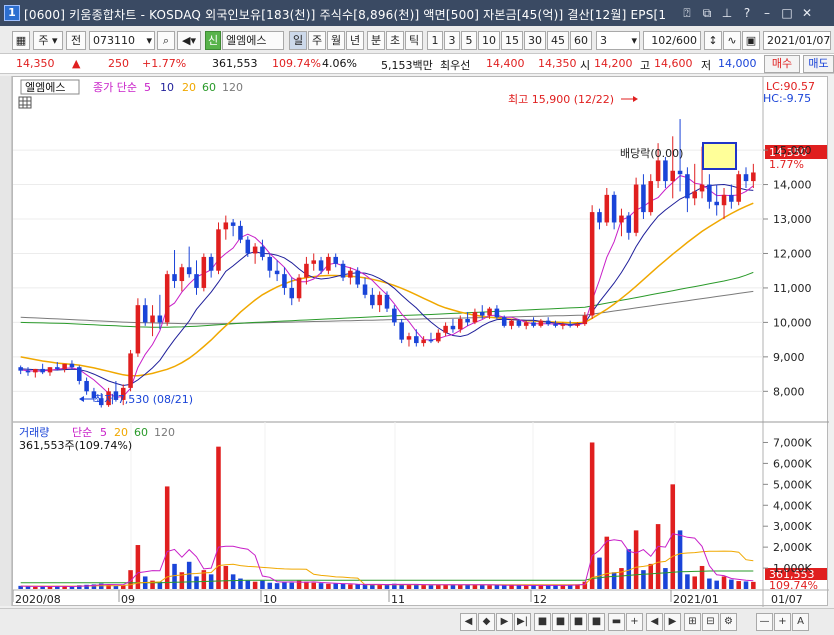 The width and height of the screenshot is (834, 635). What do you see at coordinates (469, 40) in the screenshot?
I see `minute-option-5: 5` at bounding box center [469, 40].